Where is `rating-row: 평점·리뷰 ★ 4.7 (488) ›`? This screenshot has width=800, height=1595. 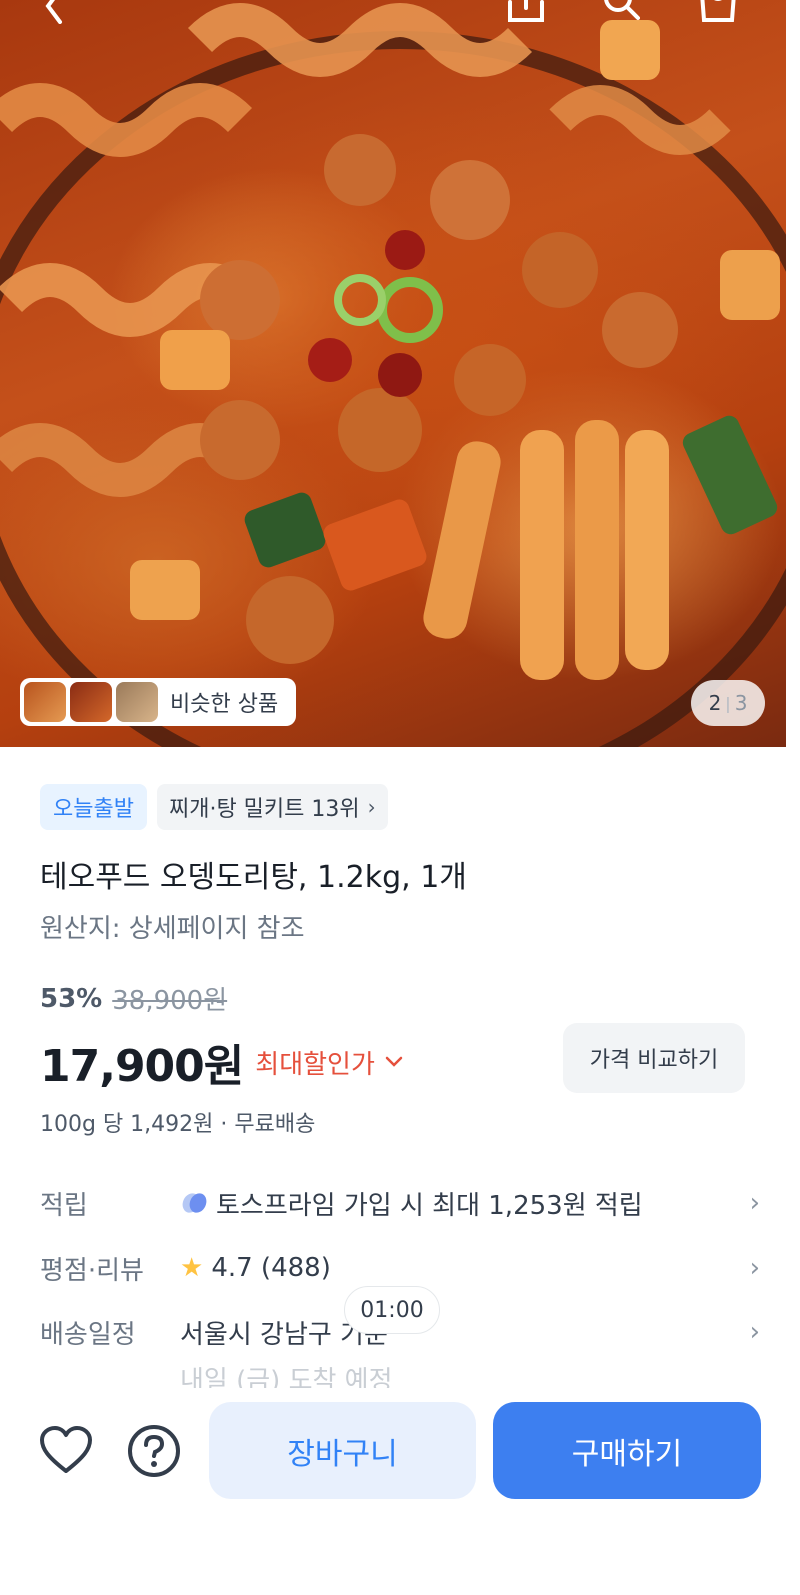 rating-row: 평점·리뷰 ★ 4.7 (488) › is located at coordinates (400, 1268).